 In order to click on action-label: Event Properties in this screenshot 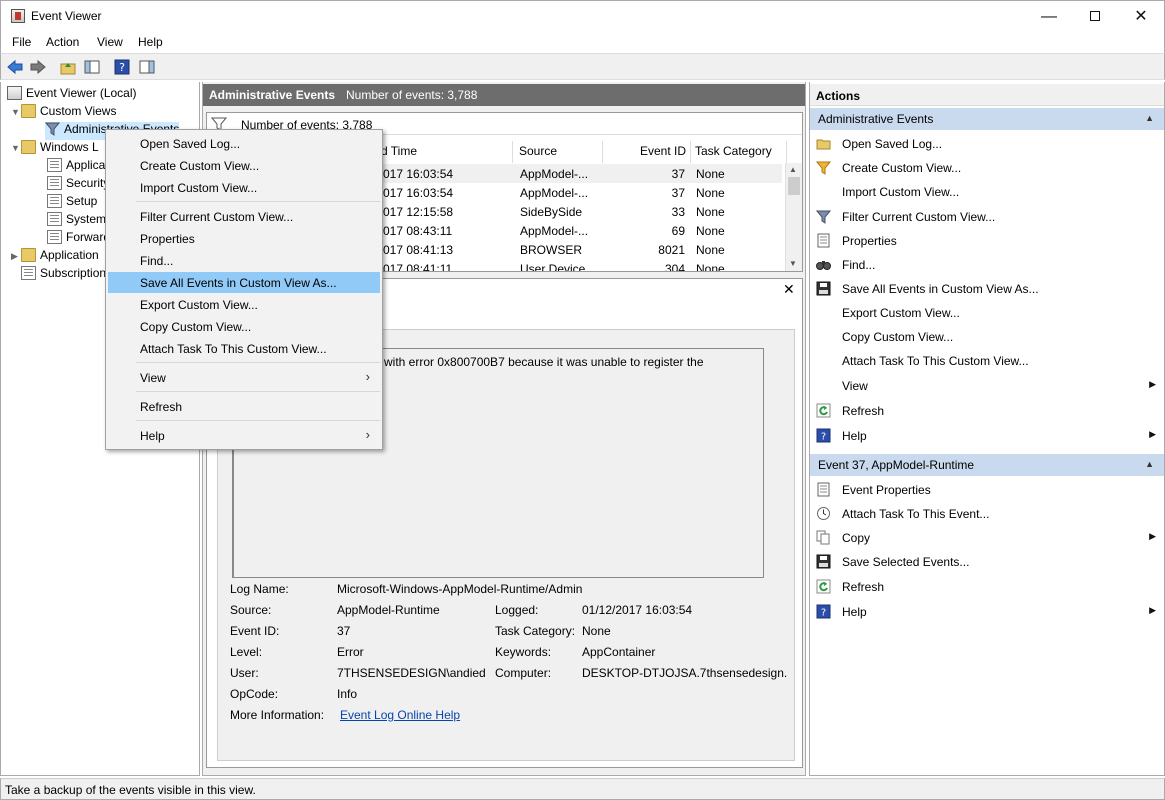, I will do `click(886, 490)`.